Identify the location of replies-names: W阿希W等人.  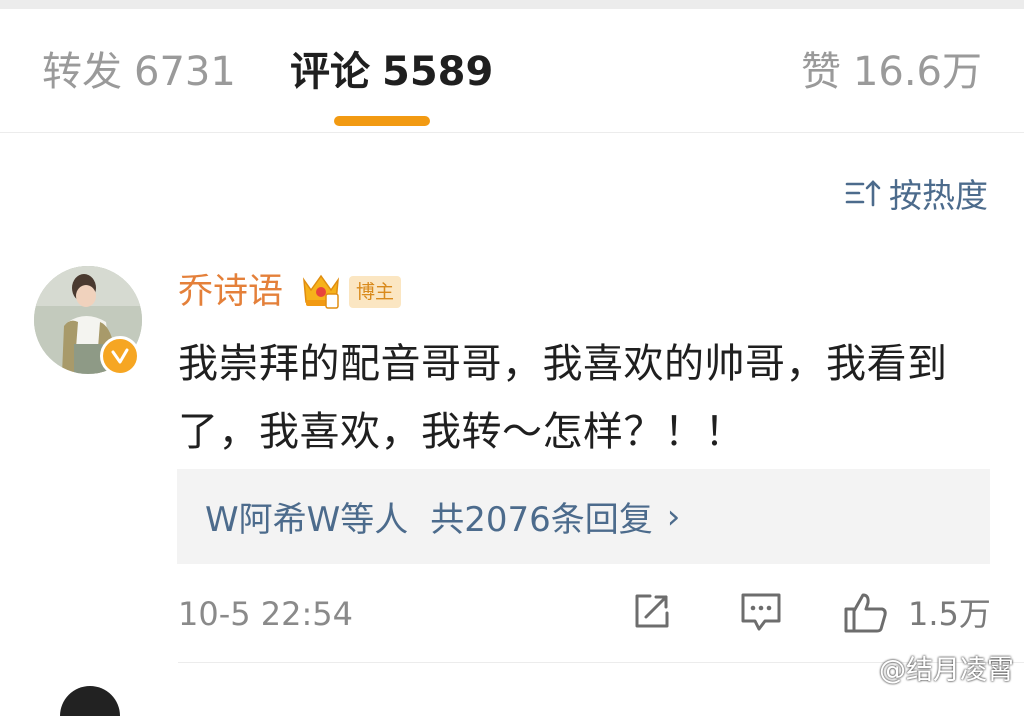
(307, 520).